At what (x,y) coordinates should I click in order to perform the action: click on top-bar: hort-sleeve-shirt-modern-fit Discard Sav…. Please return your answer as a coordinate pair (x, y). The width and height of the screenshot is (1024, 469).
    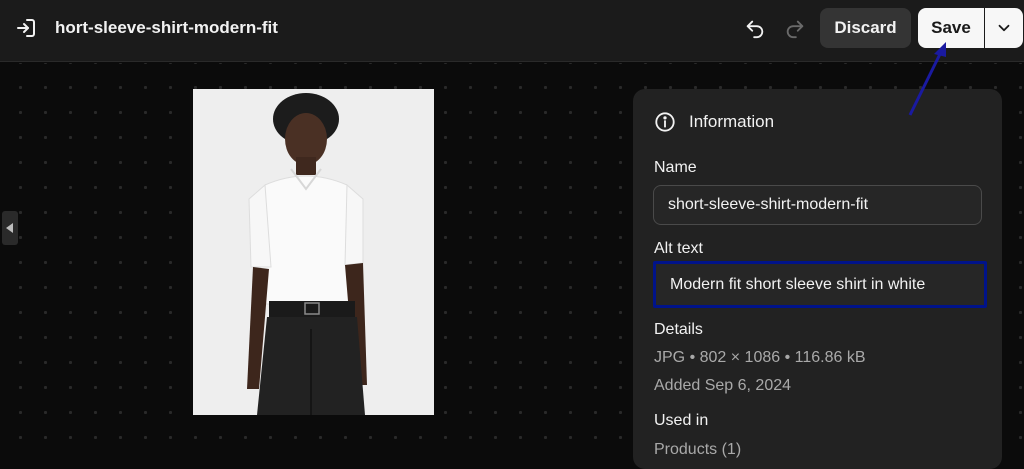
    Looking at the image, I should click on (512, 31).